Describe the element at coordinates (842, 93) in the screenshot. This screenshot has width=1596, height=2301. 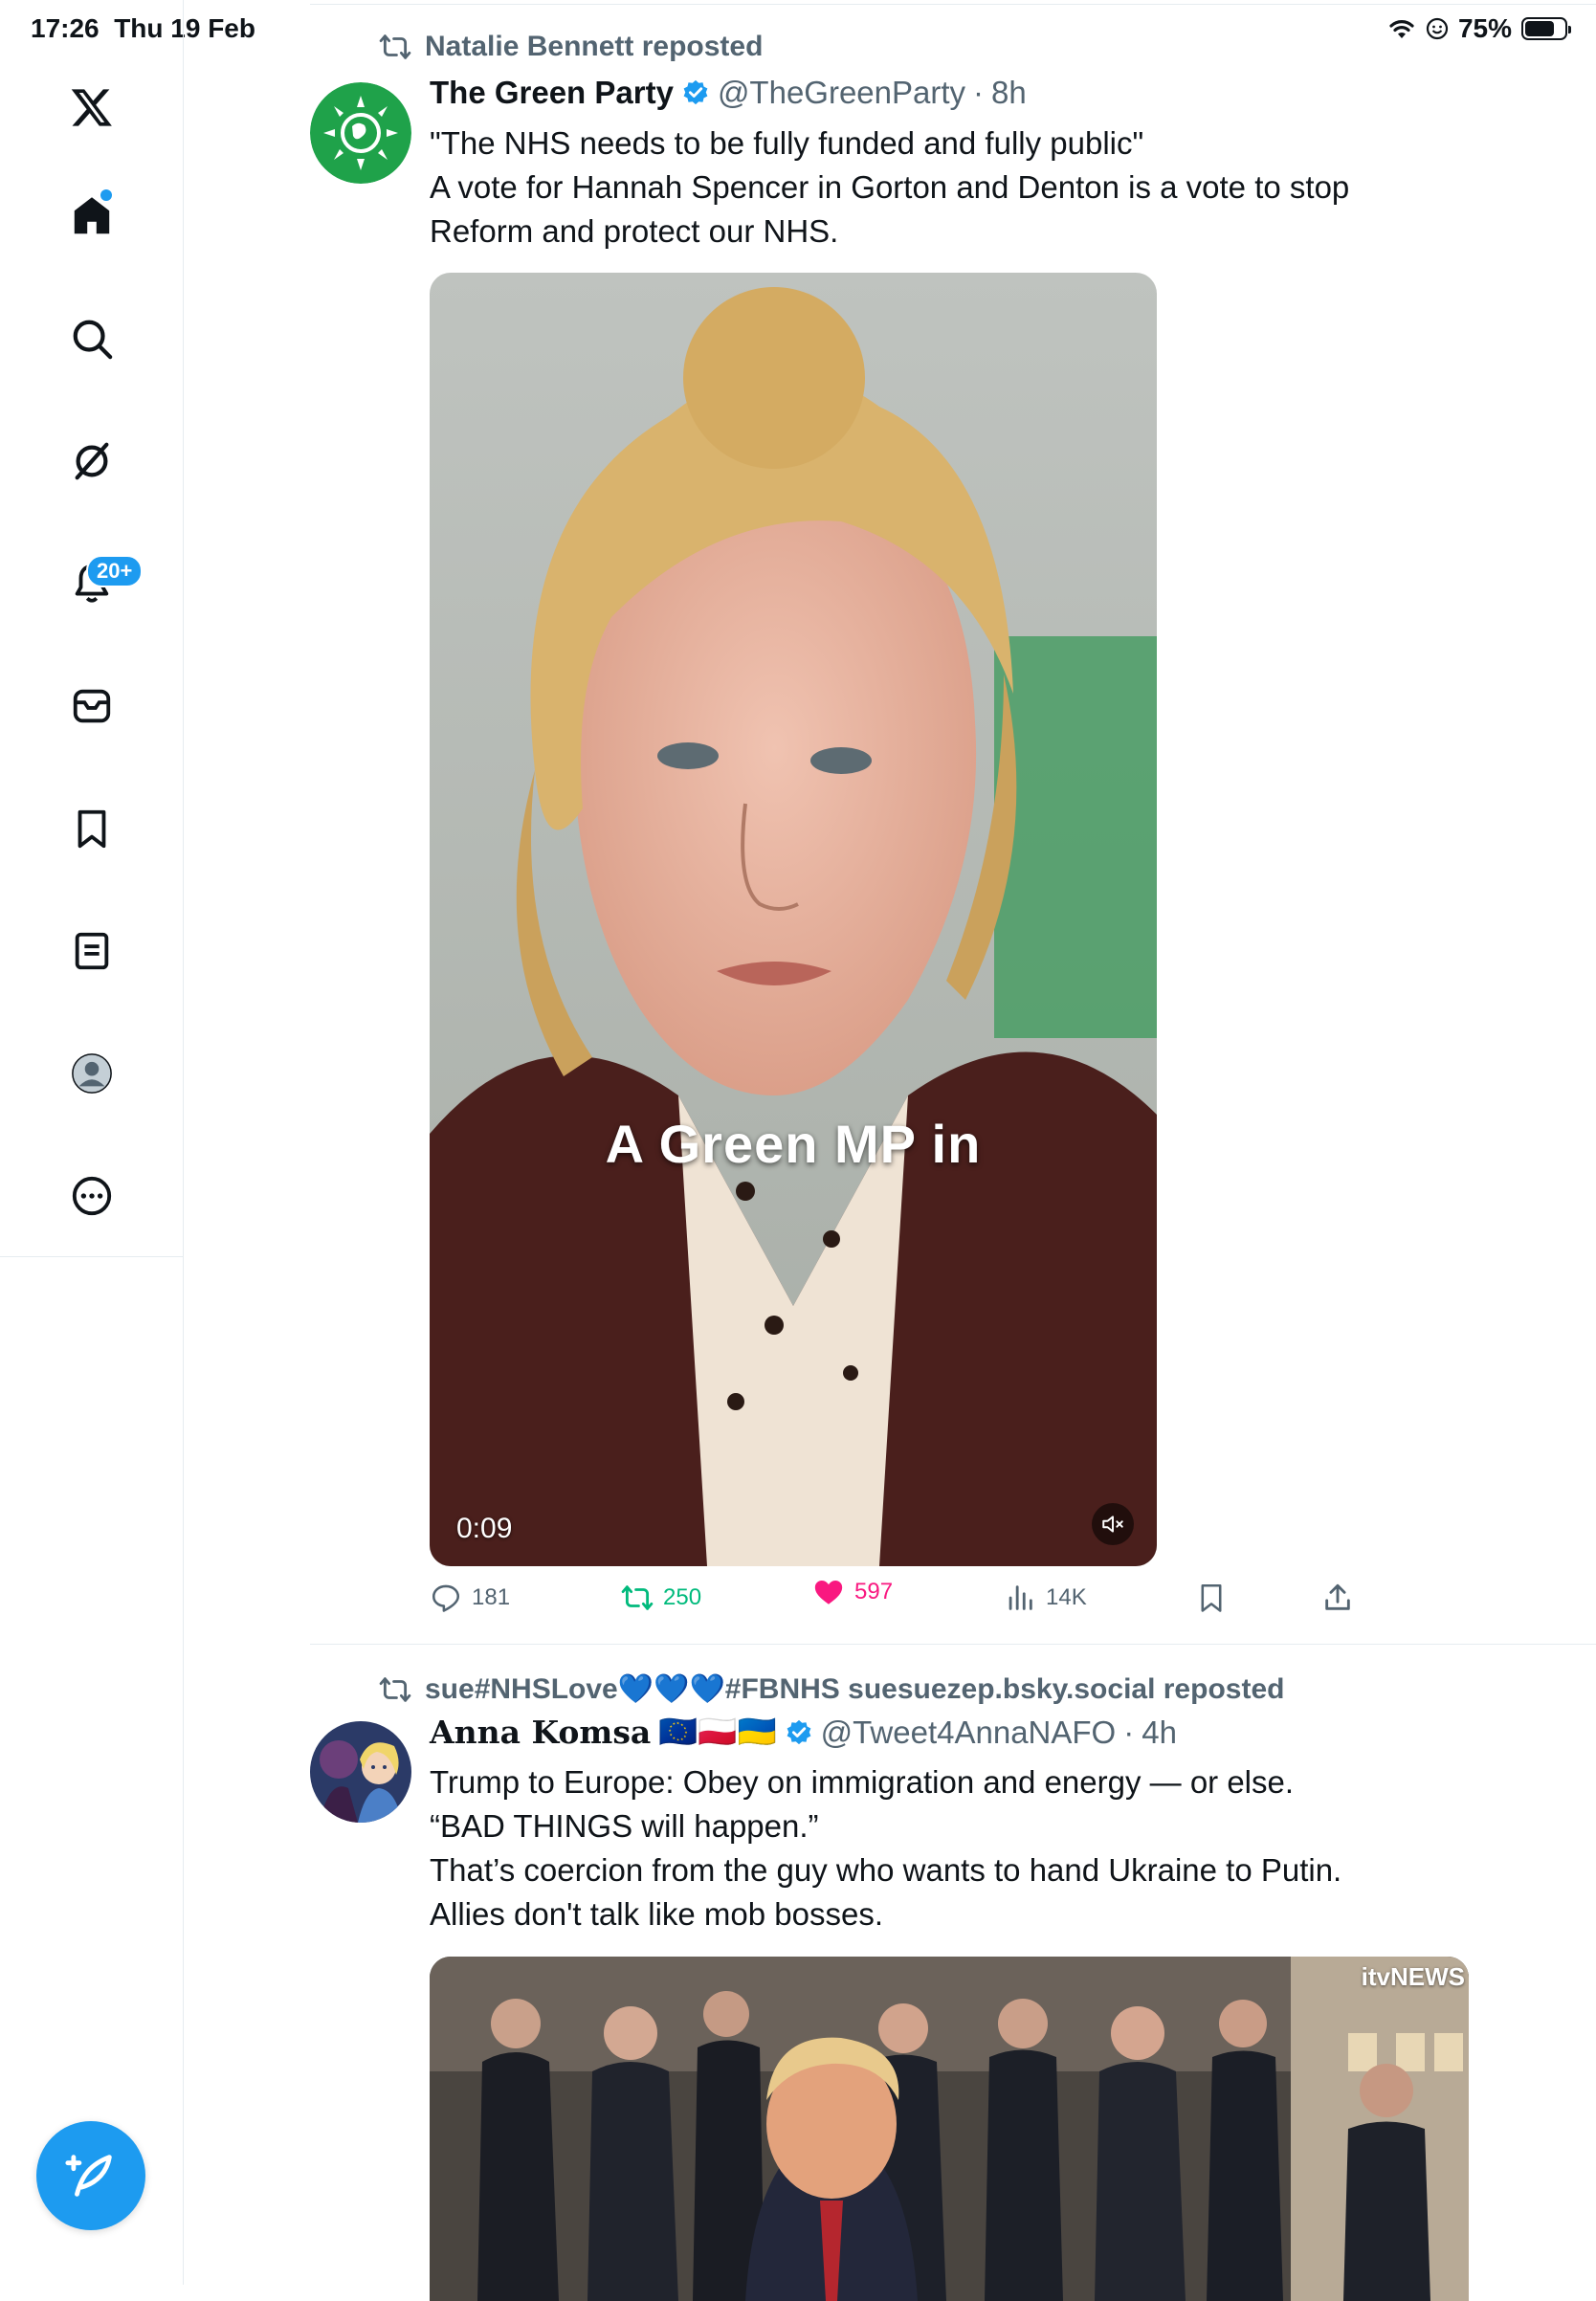
I see `author-handle: @TheGreenParty` at that location.